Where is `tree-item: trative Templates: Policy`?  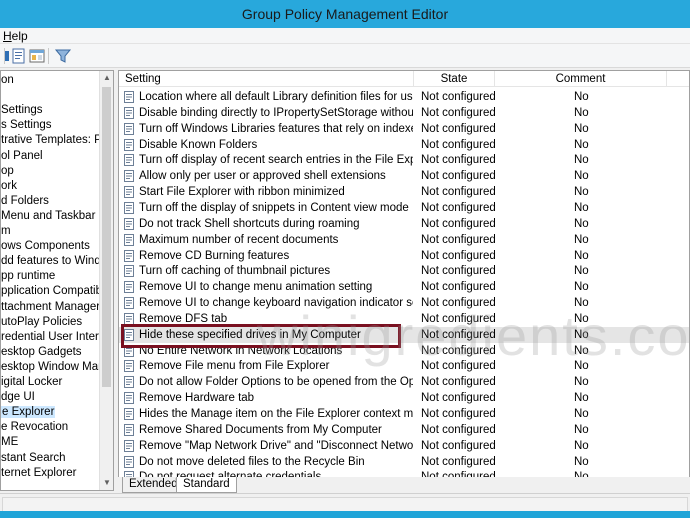 tree-item: trative Templates: Policy is located at coordinates (57, 140).